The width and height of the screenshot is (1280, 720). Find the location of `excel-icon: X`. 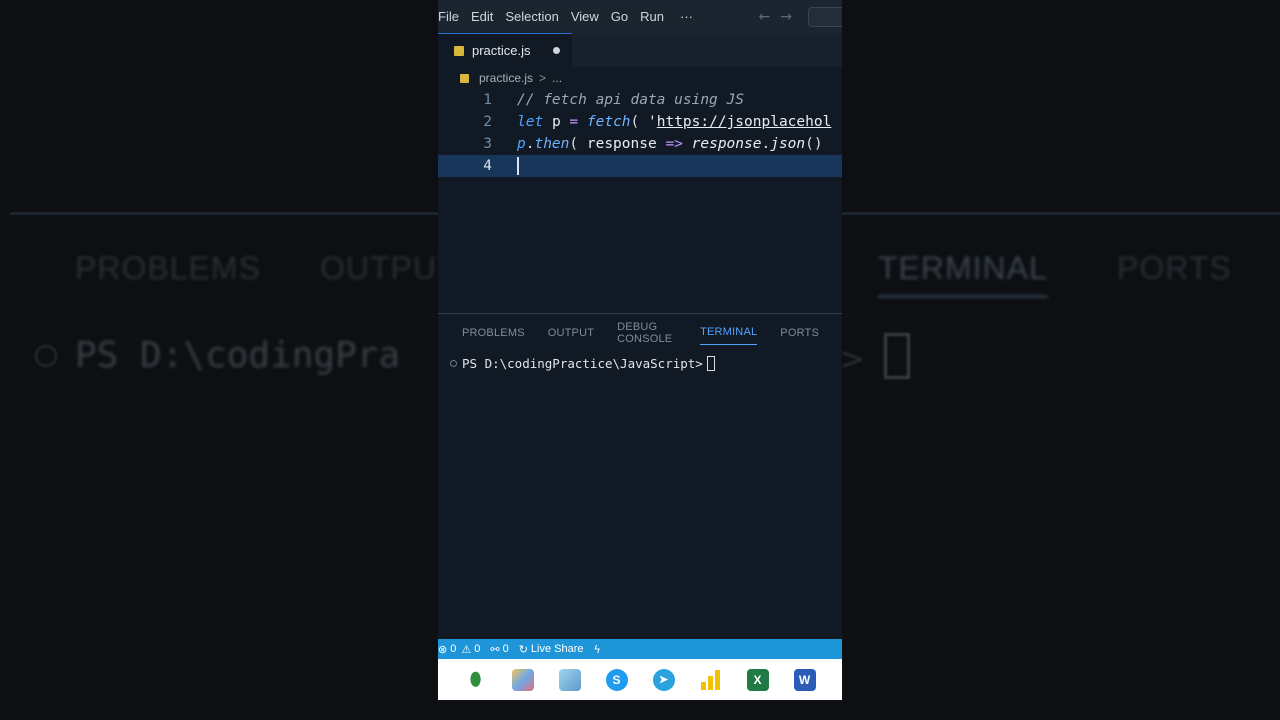

excel-icon: X is located at coordinates (757, 679).